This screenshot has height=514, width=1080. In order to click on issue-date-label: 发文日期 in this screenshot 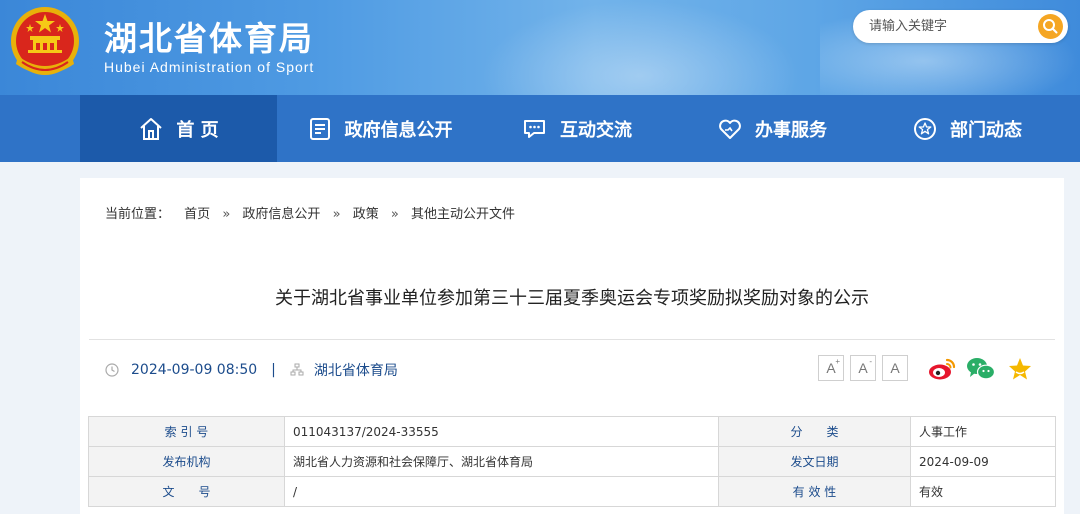, I will do `click(814, 461)`.